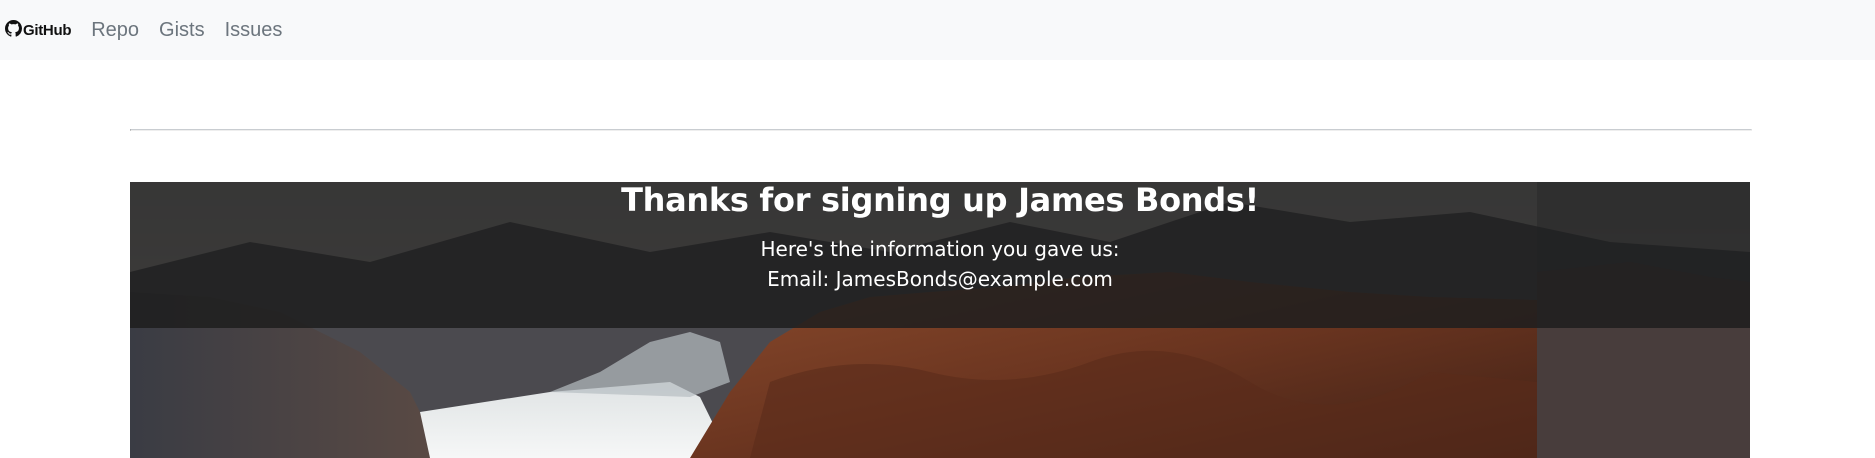  What do you see at coordinates (14, 30) in the screenshot?
I see `github-octocat-icon` at bounding box center [14, 30].